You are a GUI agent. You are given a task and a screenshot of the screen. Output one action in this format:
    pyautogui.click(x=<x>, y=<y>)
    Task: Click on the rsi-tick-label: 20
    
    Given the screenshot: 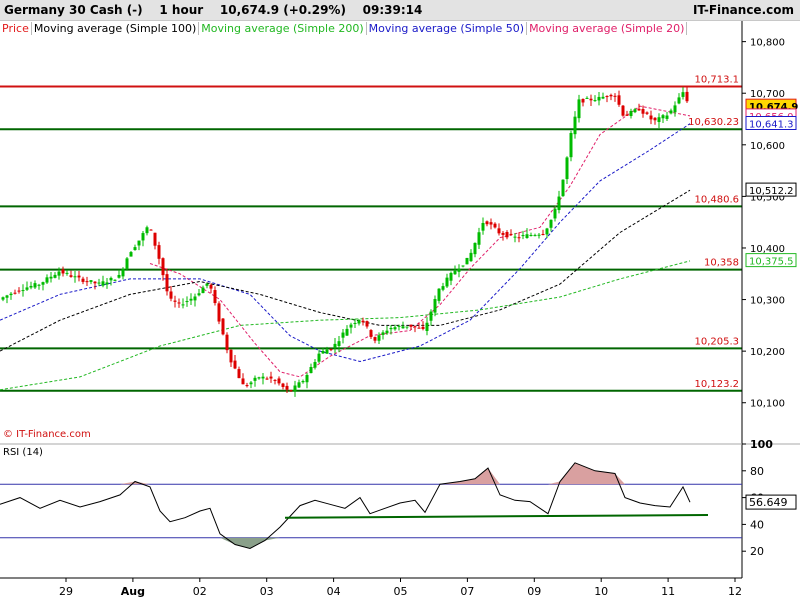 What is the action you would take?
    pyautogui.click(x=757, y=551)
    